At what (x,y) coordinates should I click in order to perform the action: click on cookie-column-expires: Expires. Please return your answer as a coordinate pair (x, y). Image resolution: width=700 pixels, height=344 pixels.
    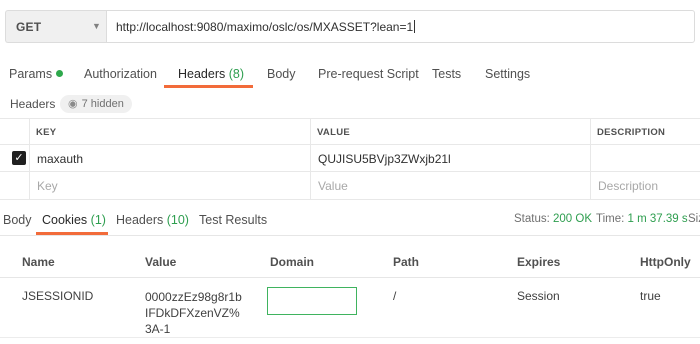
    Looking at the image, I should click on (539, 262).